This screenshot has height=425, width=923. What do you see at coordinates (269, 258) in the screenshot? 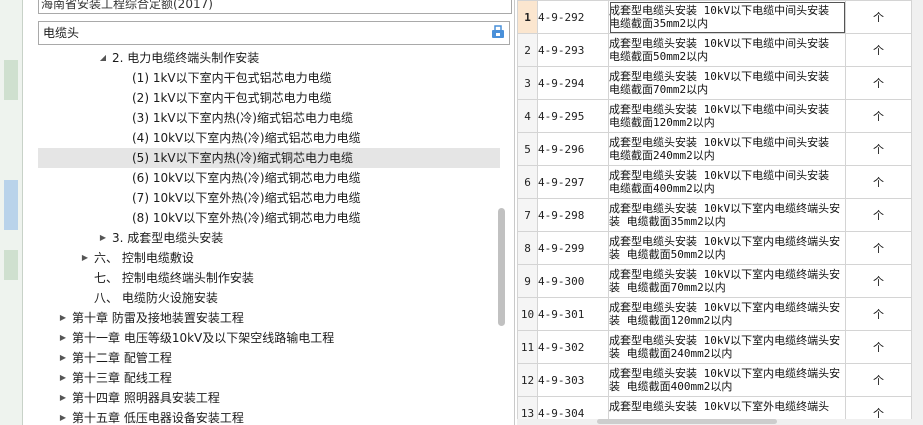
I see `tree-item: ▶ 六、 控制电缆敷设` at bounding box center [269, 258].